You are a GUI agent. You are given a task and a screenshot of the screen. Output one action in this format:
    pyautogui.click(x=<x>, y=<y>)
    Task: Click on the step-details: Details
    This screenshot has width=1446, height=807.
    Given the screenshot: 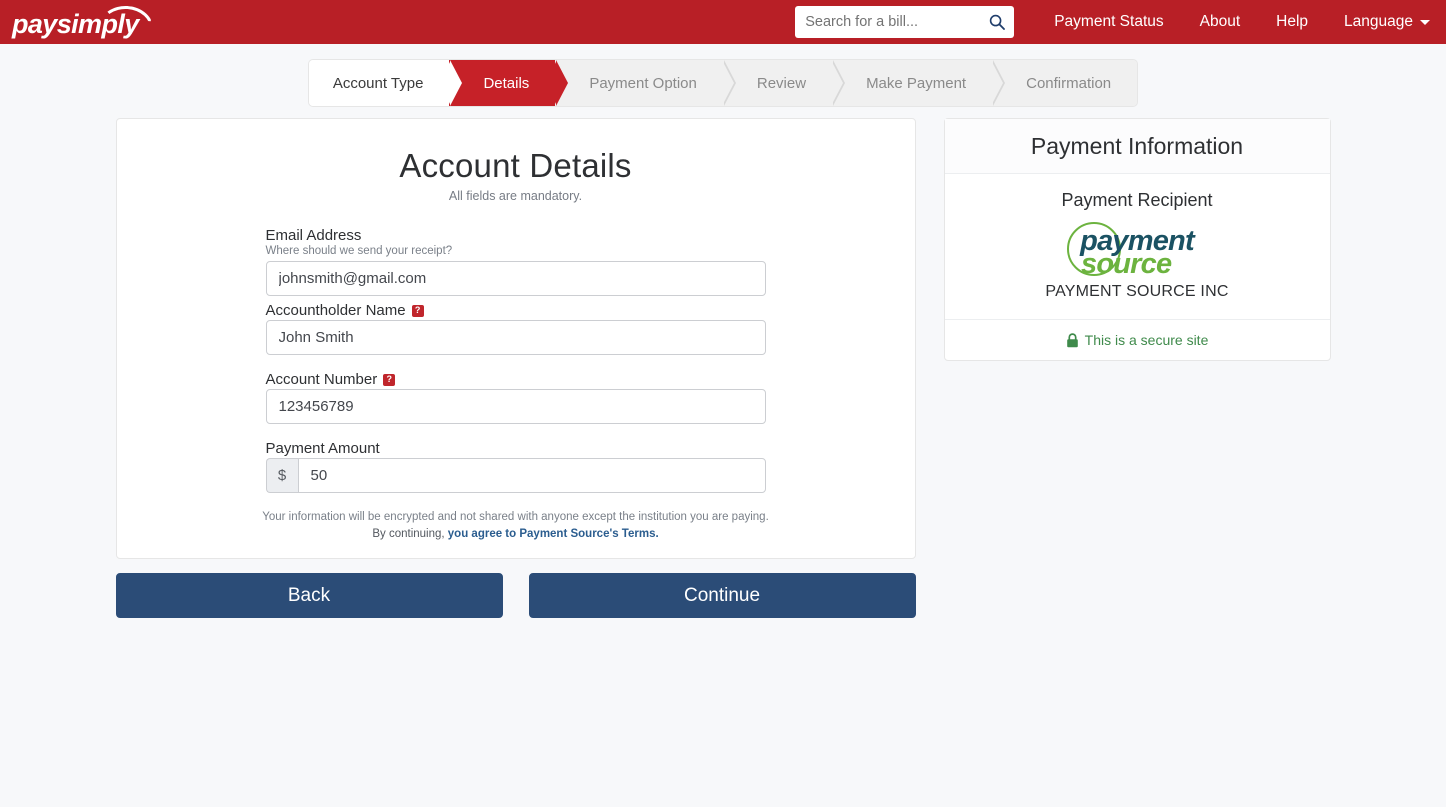 What is the action you would take?
    pyautogui.click(x=509, y=83)
    